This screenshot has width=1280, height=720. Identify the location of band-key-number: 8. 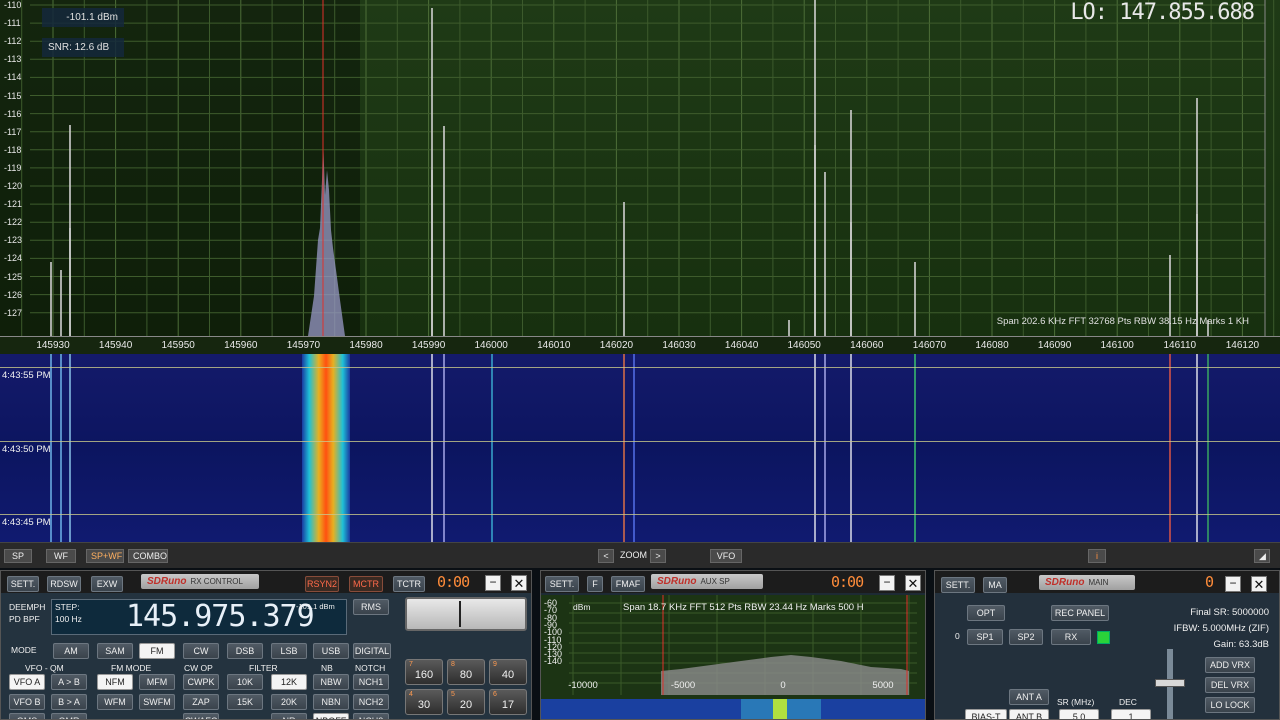
(453, 664).